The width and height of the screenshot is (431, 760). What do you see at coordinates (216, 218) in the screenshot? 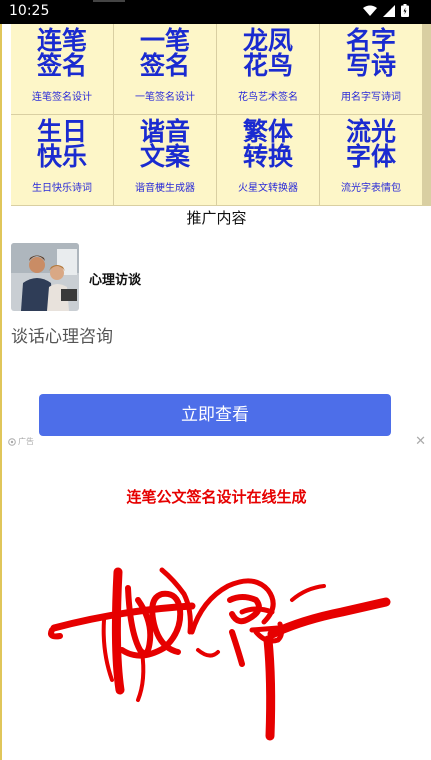
I see `promo-title: 推广内容` at bounding box center [216, 218].